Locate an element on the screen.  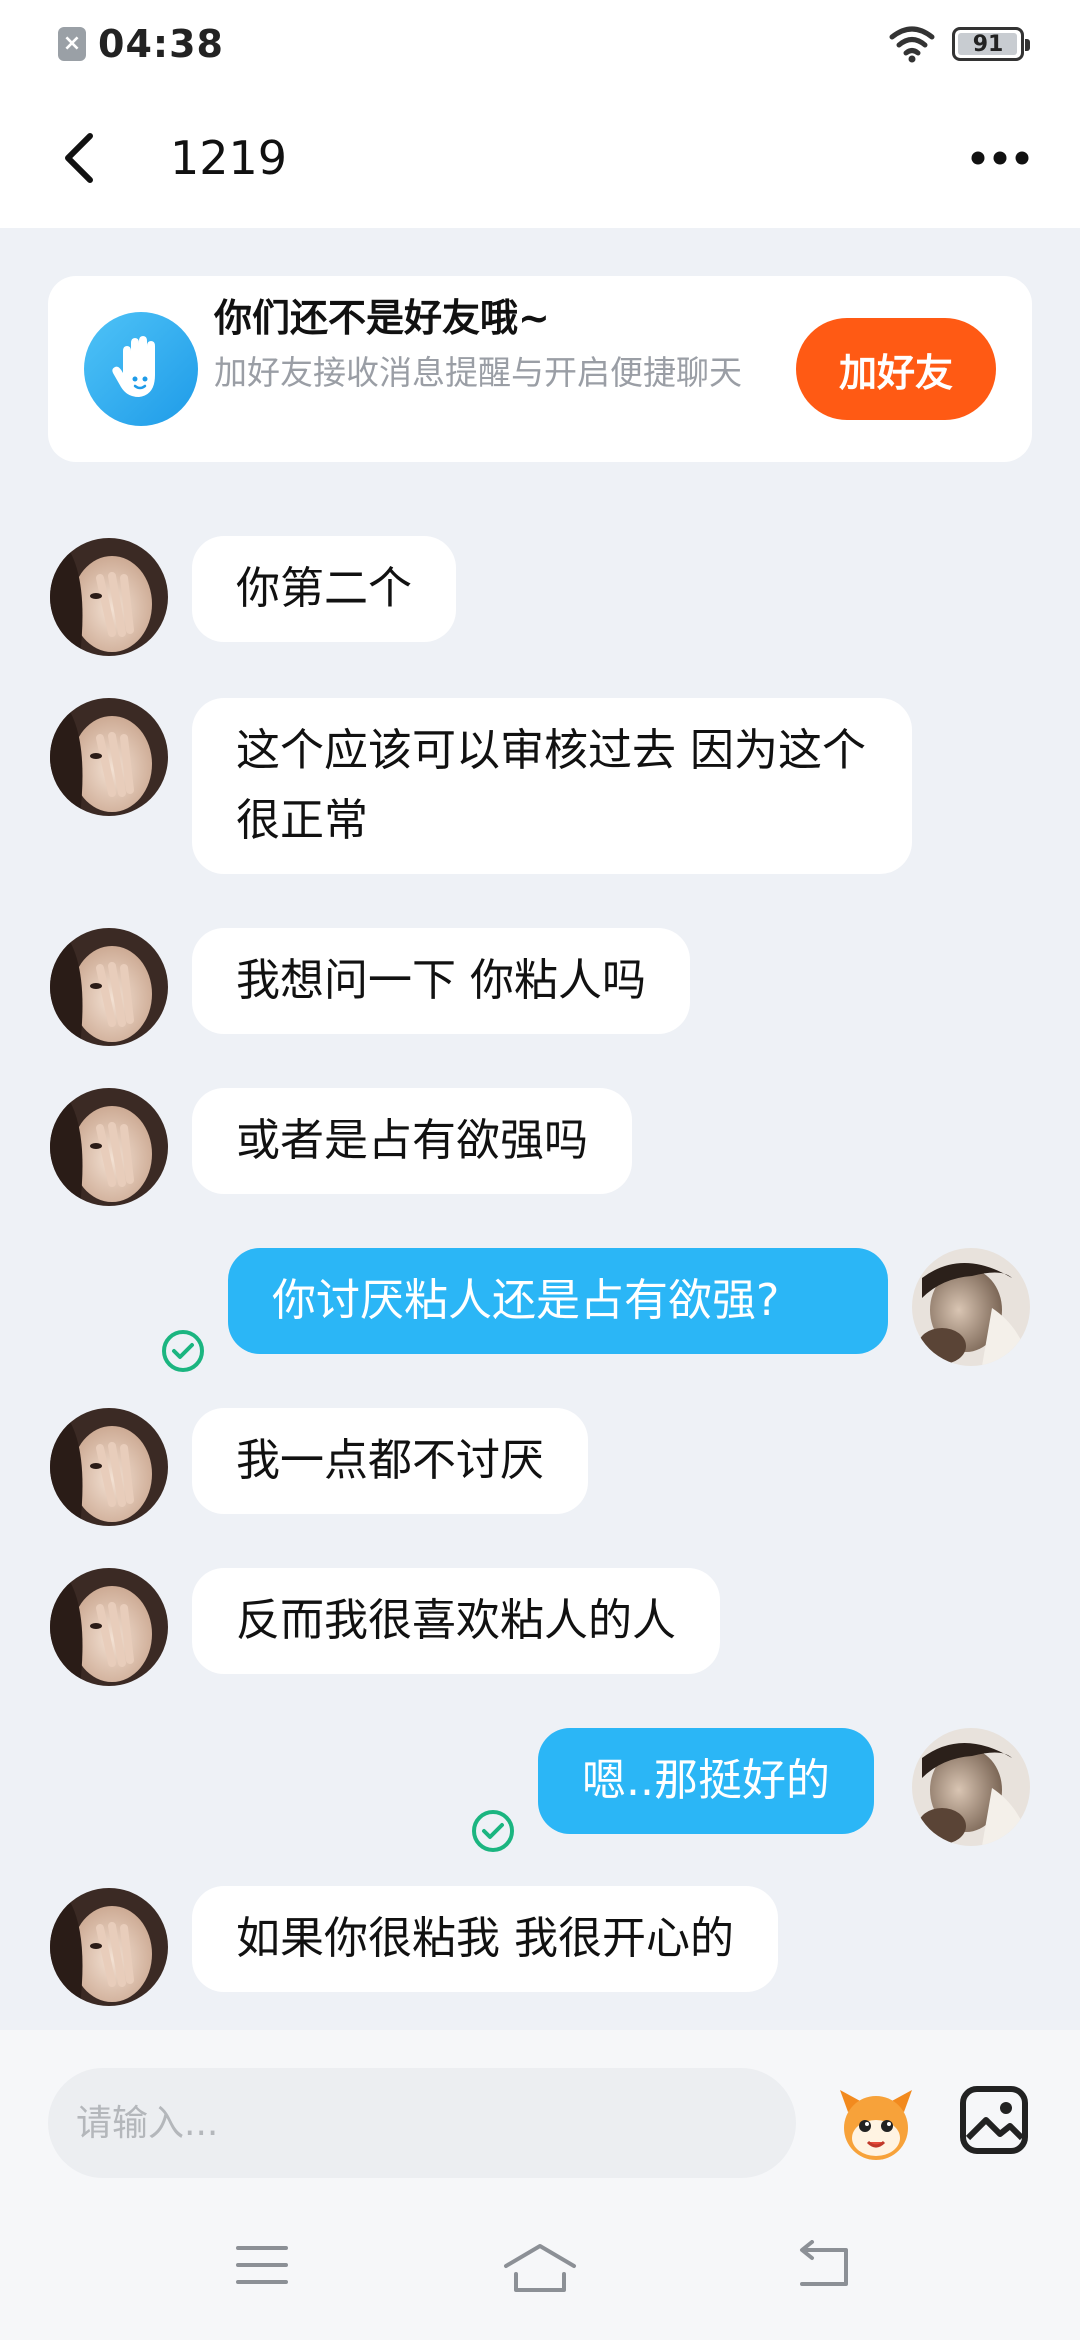
menu-icon is located at coordinates (262, 2265).